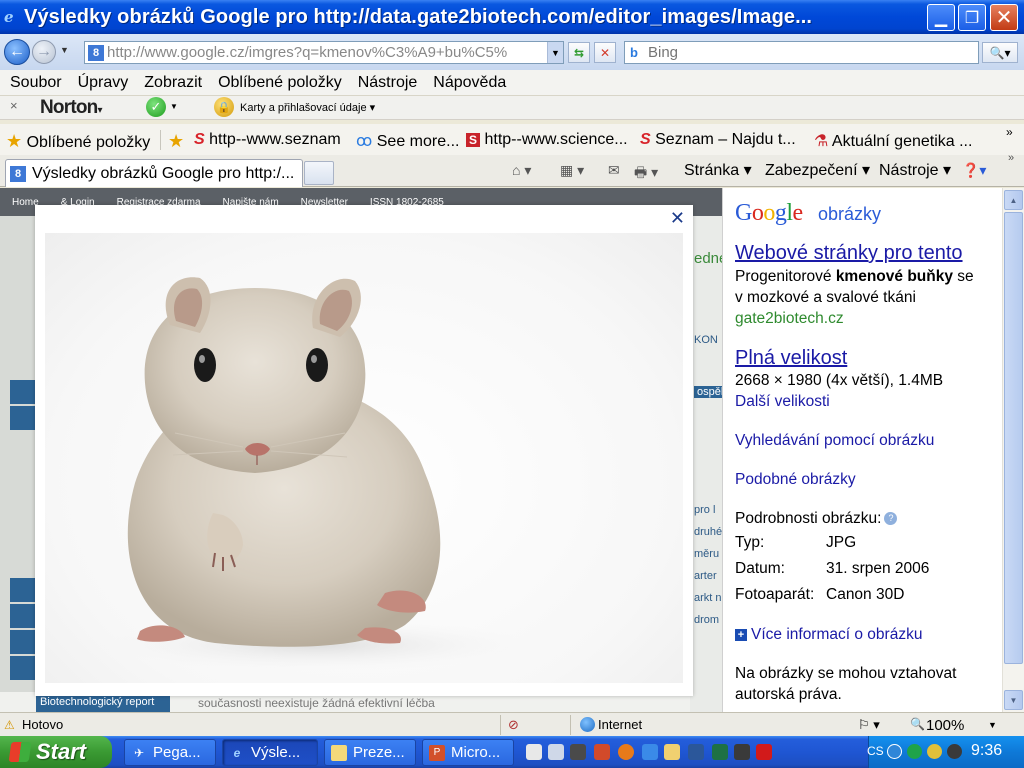  I want to click on address-field: 8 ▼, so click(324, 52).